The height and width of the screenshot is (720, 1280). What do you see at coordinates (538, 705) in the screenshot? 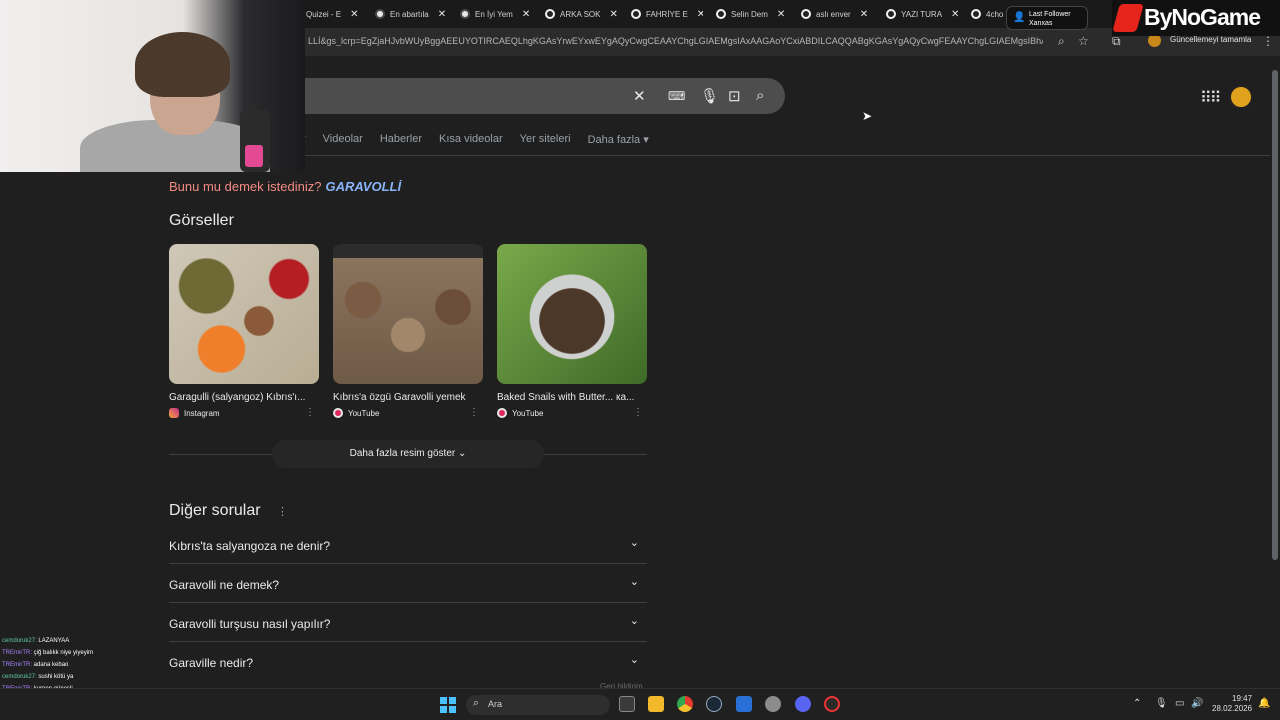
I see `taskbar-search: ⌕ Ara` at bounding box center [538, 705].